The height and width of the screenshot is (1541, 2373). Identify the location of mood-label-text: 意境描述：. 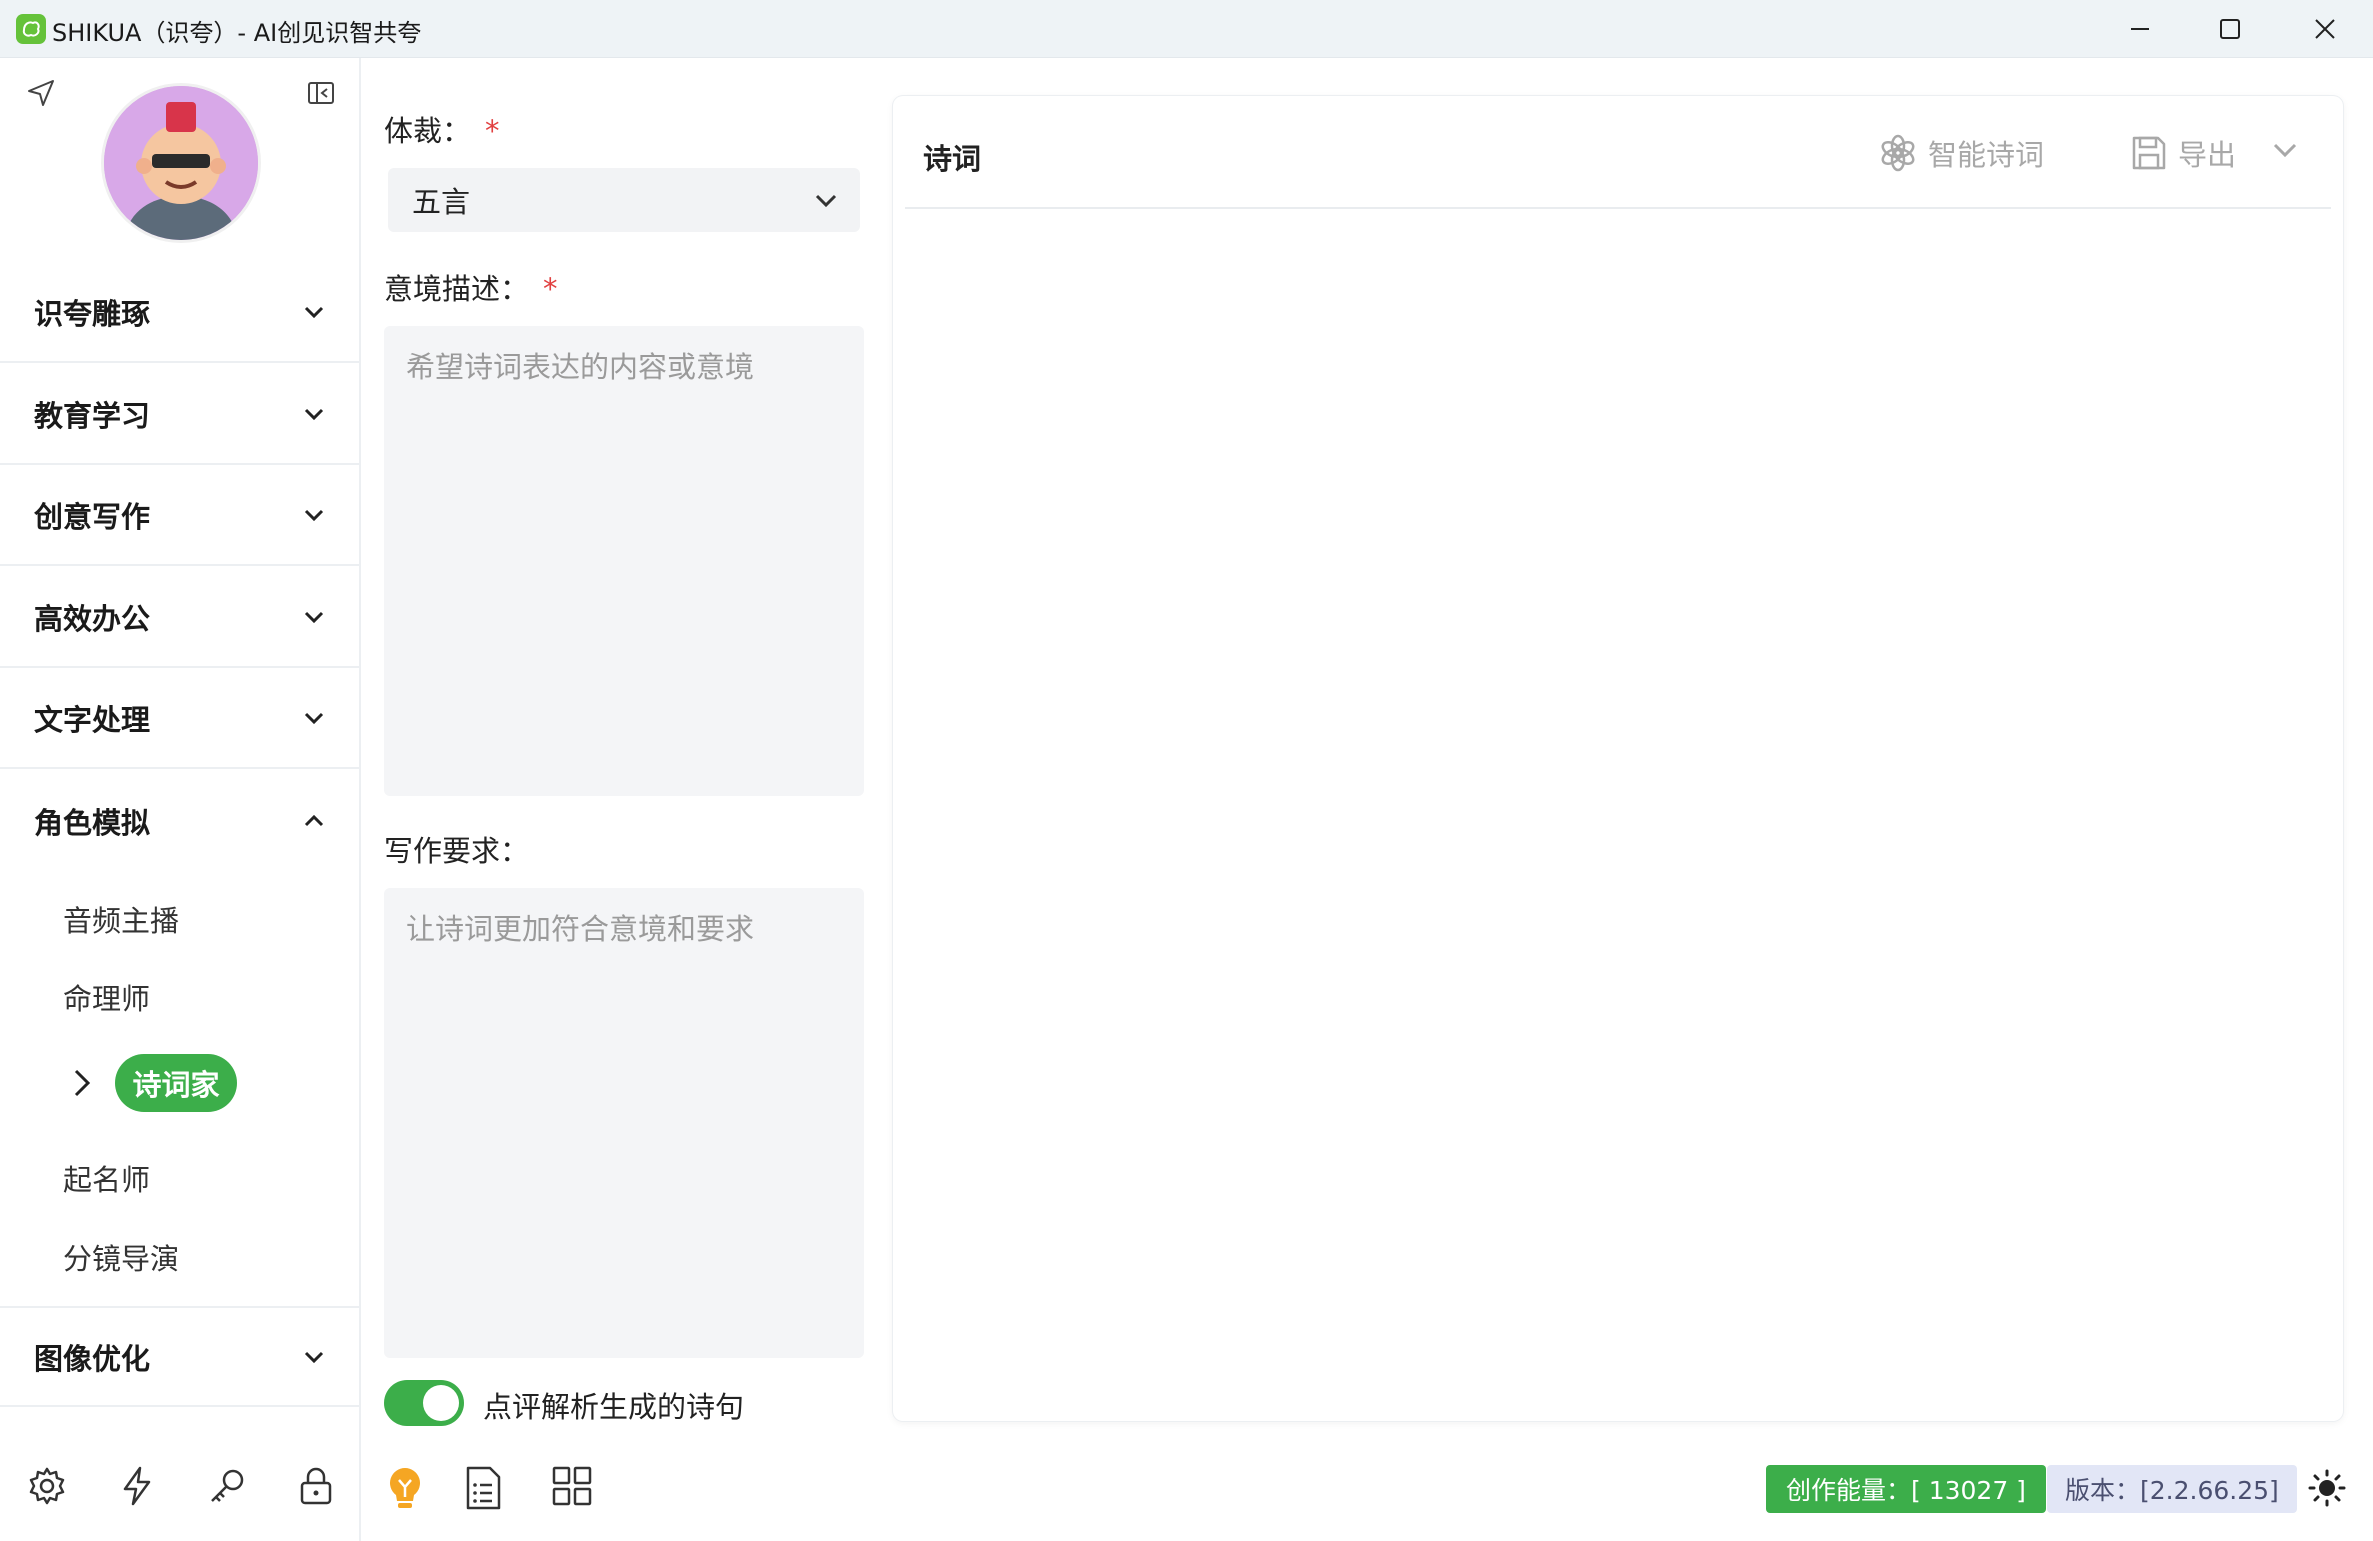
(457, 289).